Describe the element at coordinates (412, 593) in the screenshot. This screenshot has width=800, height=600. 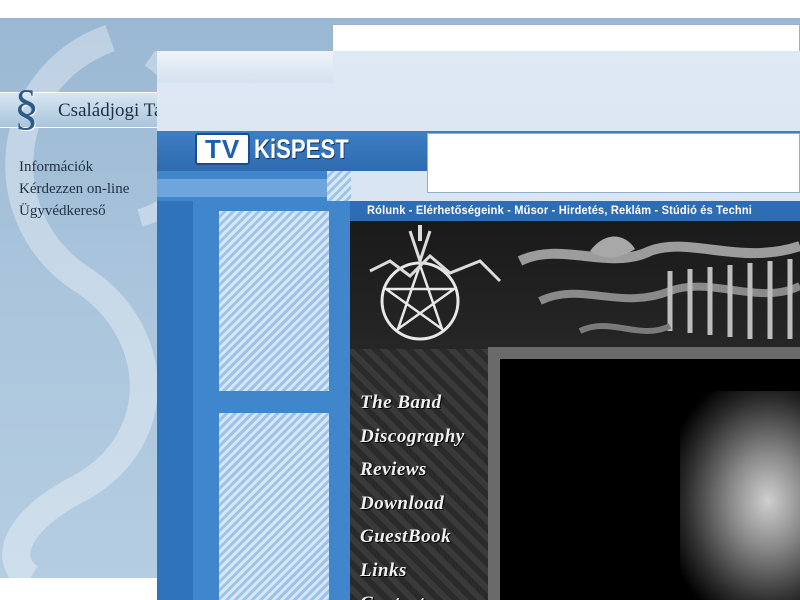
I see `band-menu-contact: Contact` at that location.